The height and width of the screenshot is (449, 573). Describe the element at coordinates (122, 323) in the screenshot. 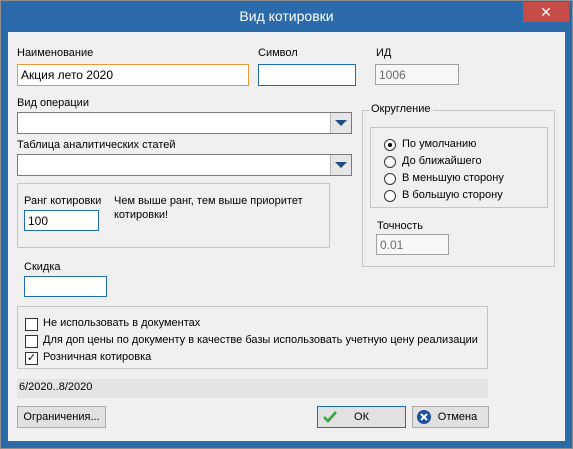

I see `checkbox-label: Не использовать в документах` at that location.